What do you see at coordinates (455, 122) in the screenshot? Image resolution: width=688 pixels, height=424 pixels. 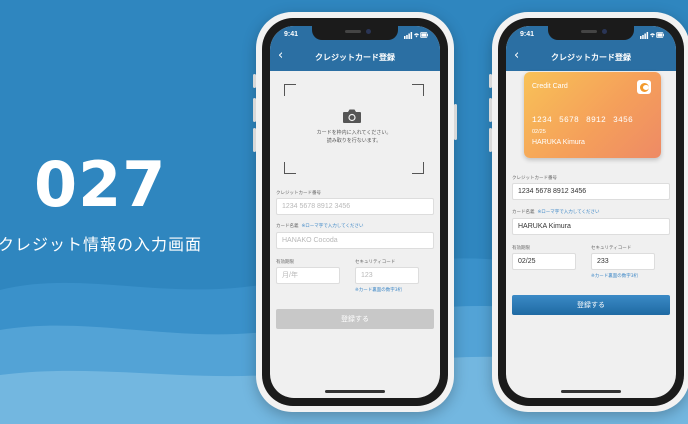 I see `power-button` at bounding box center [455, 122].